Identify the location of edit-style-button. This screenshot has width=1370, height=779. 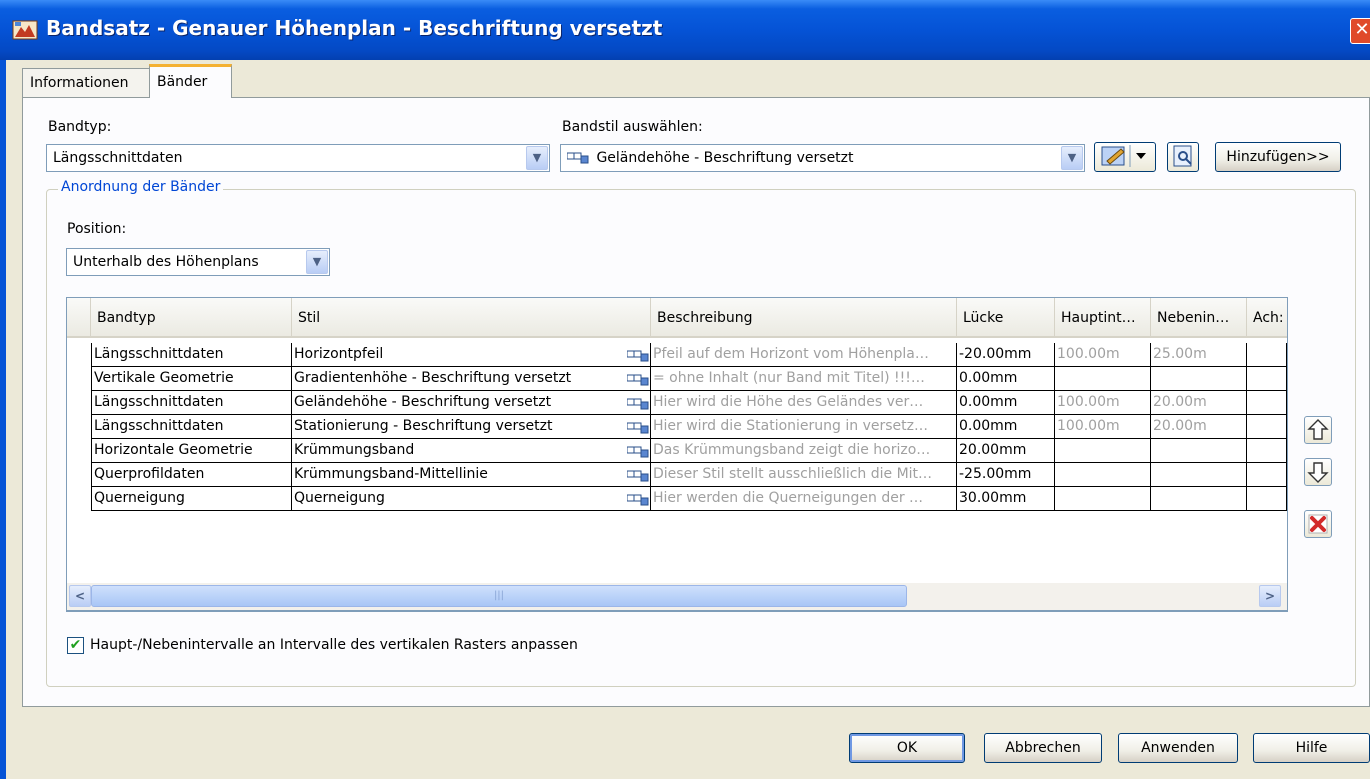
(1125, 157).